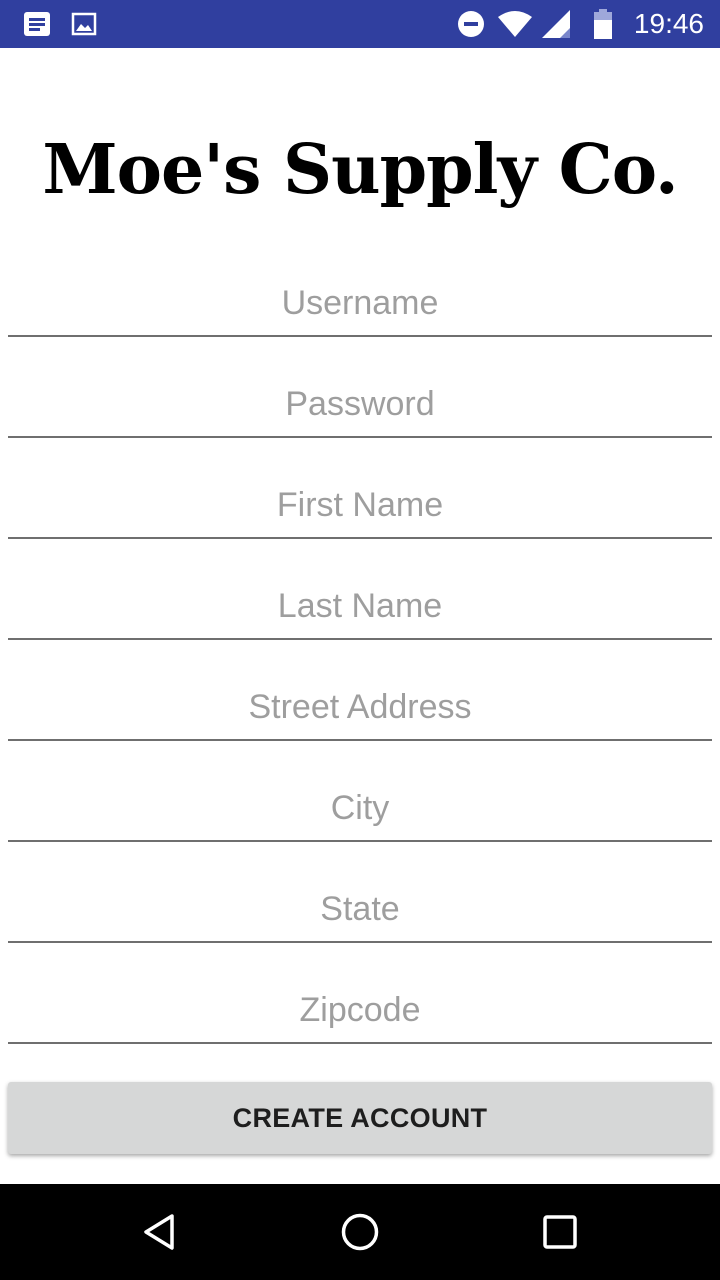  I want to click on city-input, so click(360, 811).